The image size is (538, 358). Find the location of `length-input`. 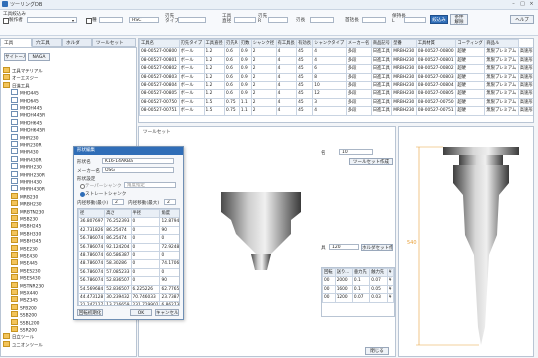

length-input is located at coordinates (322, 20).